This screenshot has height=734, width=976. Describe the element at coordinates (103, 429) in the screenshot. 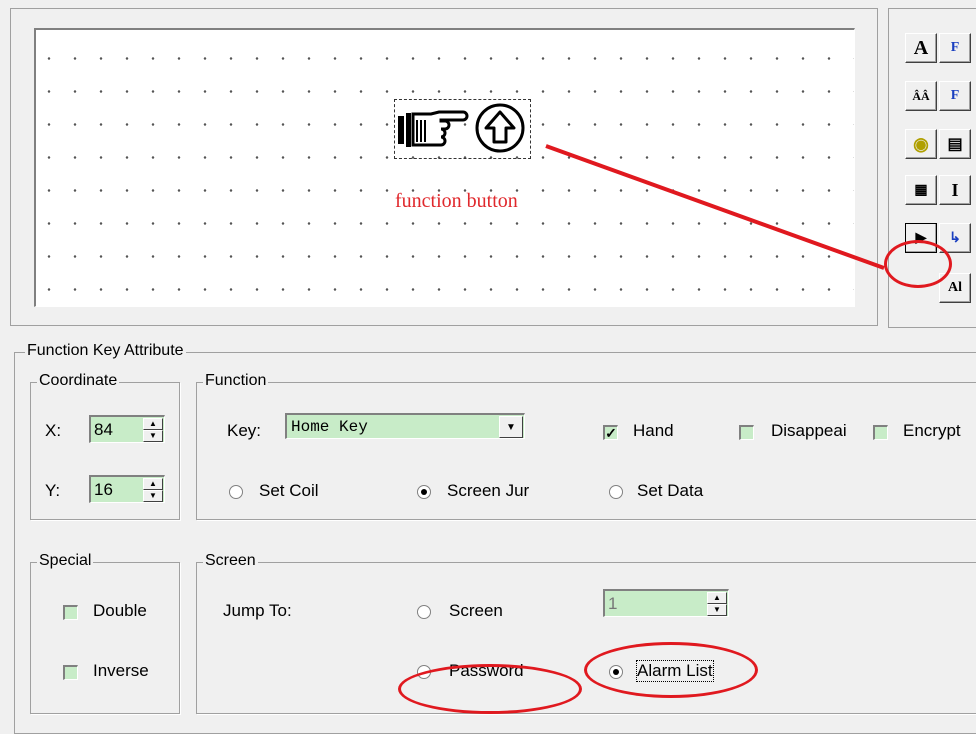

I see `x-value: 84` at that location.